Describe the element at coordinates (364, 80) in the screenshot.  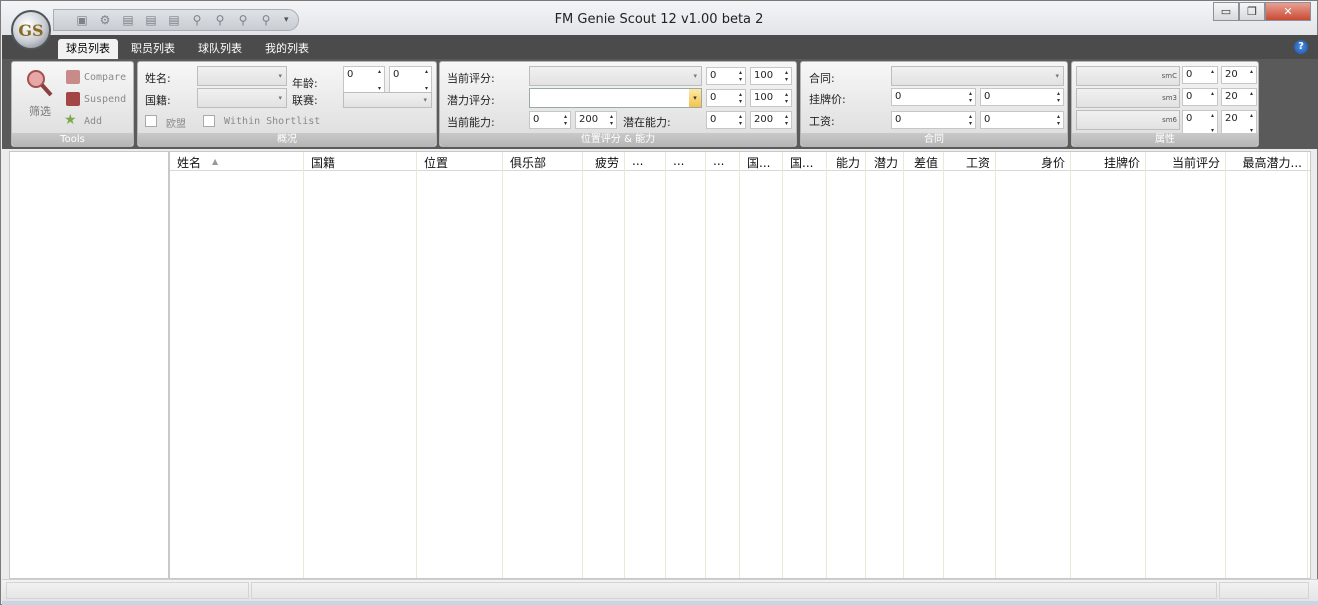
I see `age-min-spinner: 0 ▴ ▾` at that location.